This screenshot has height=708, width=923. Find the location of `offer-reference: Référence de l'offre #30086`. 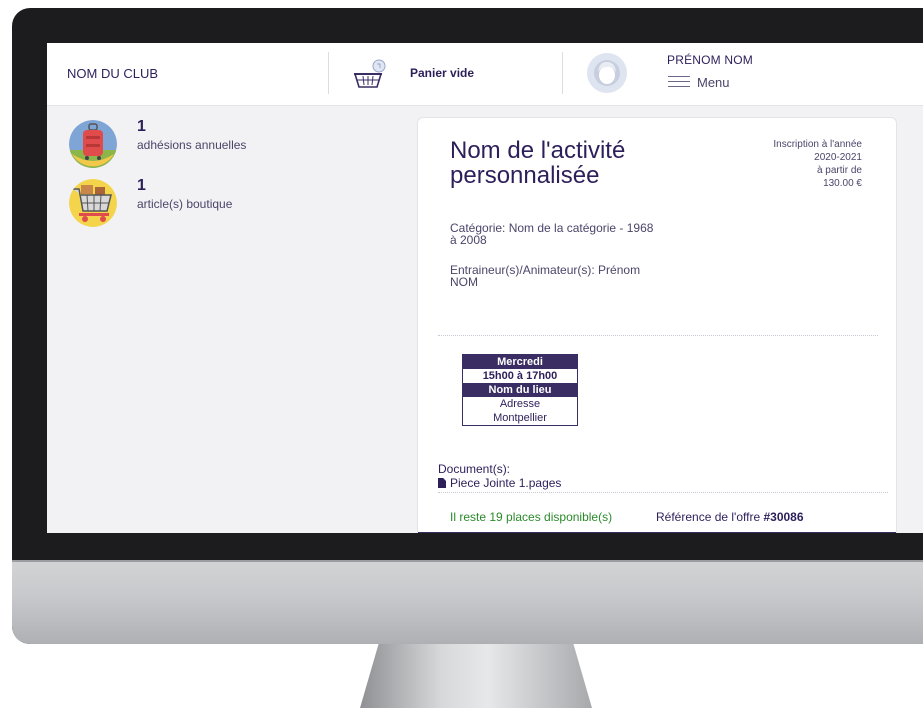

offer-reference: Référence de l'offre #30086 is located at coordinates (730, 517).